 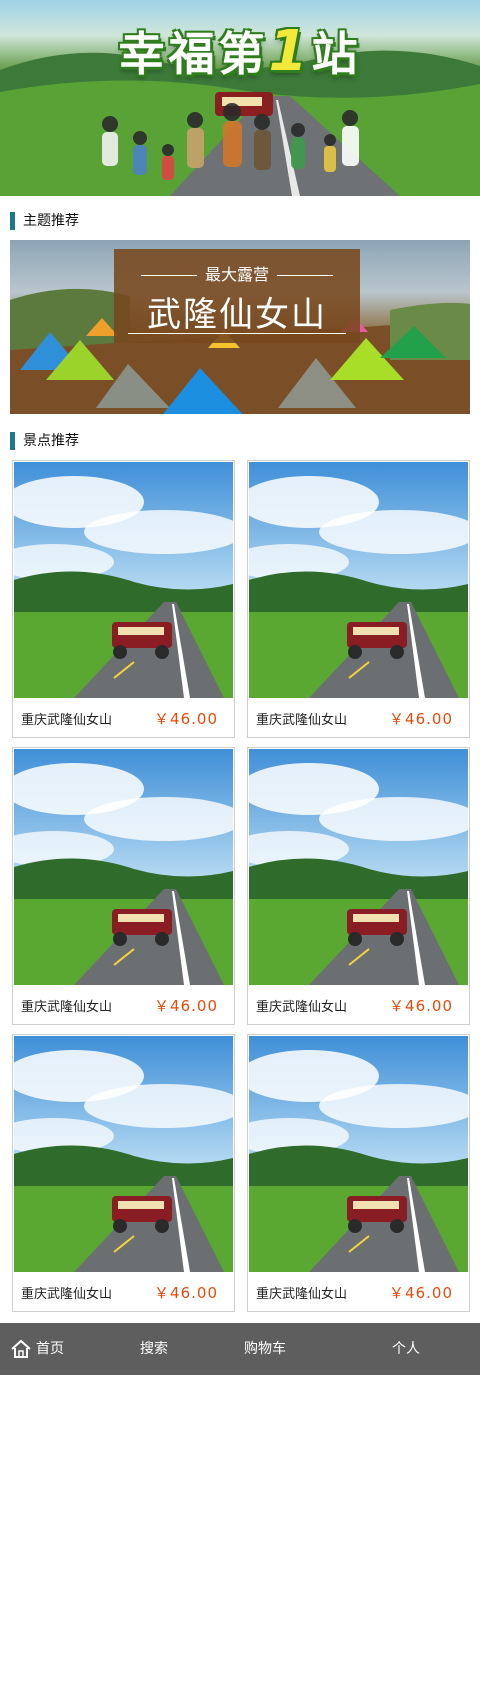 I want to click on section-title-theme: 主题推荐, so click(x=44, y=221).